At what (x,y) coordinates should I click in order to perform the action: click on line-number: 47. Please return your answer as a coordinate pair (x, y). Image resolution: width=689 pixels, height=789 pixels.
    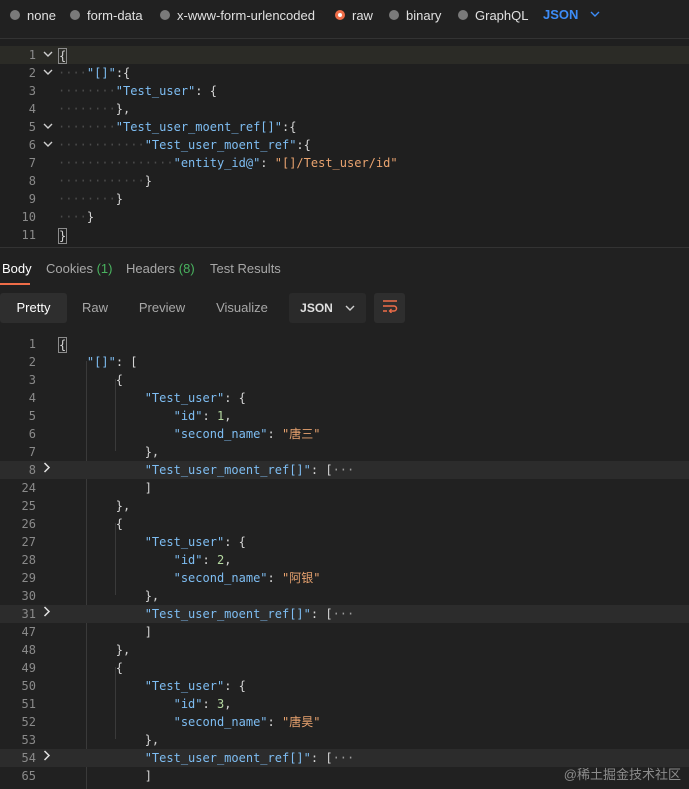
    Looking at the image, I should click on (28, 632).